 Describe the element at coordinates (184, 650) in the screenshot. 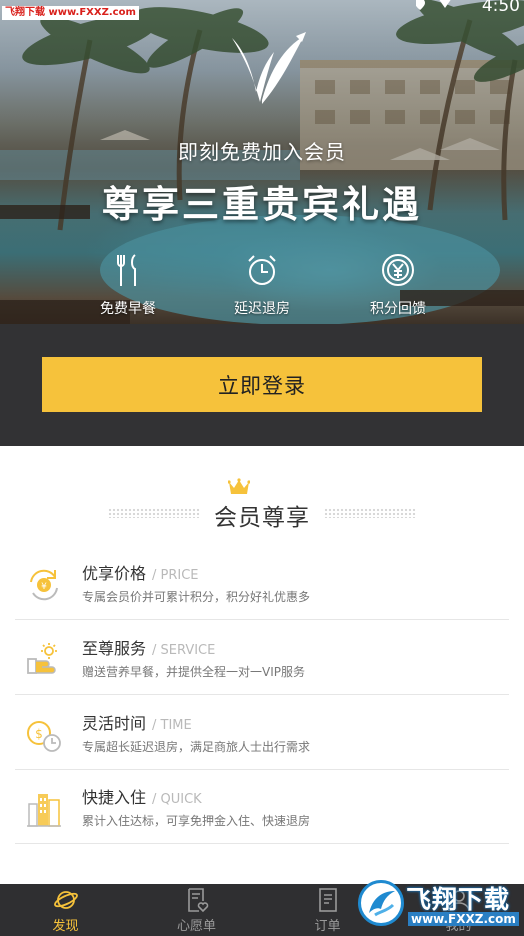

I see `benefit-english-label: / SERVICE` at that location.